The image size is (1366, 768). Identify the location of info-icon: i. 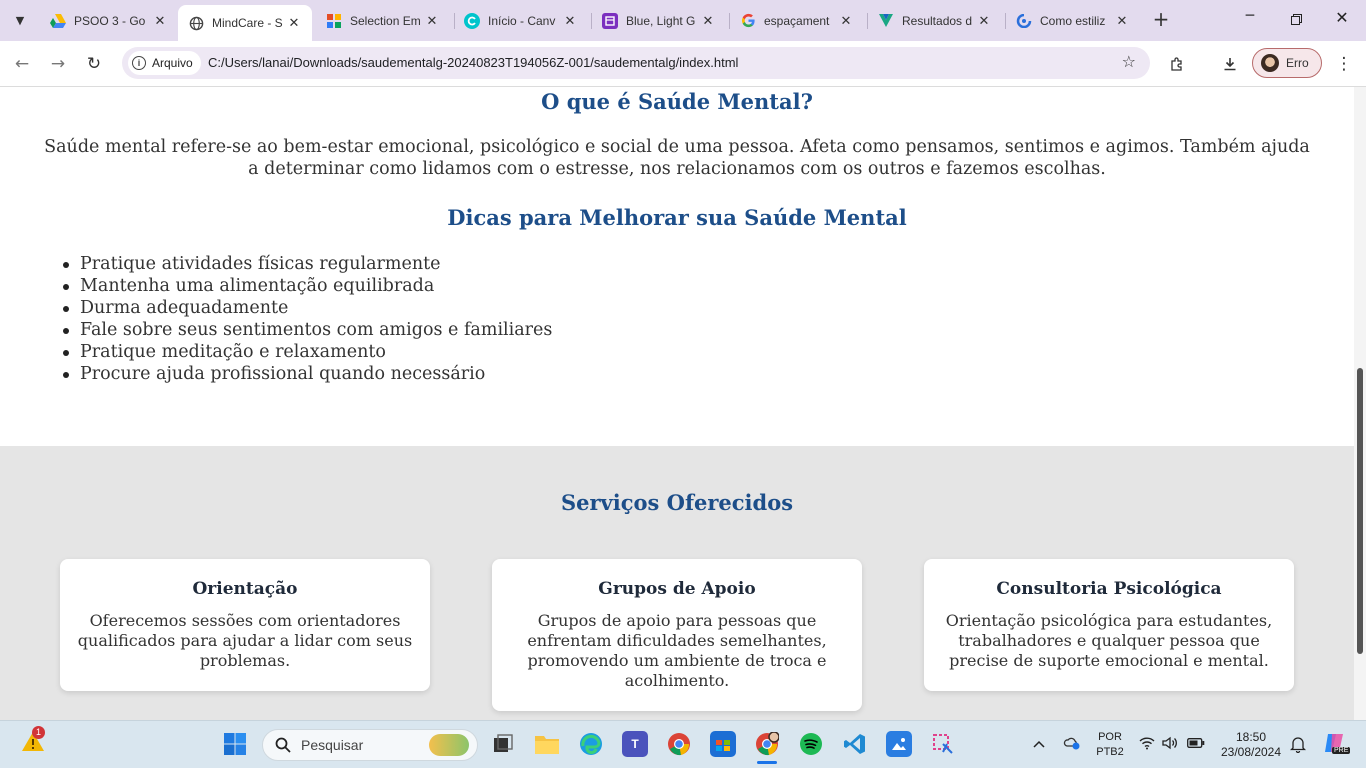
(139, 63).